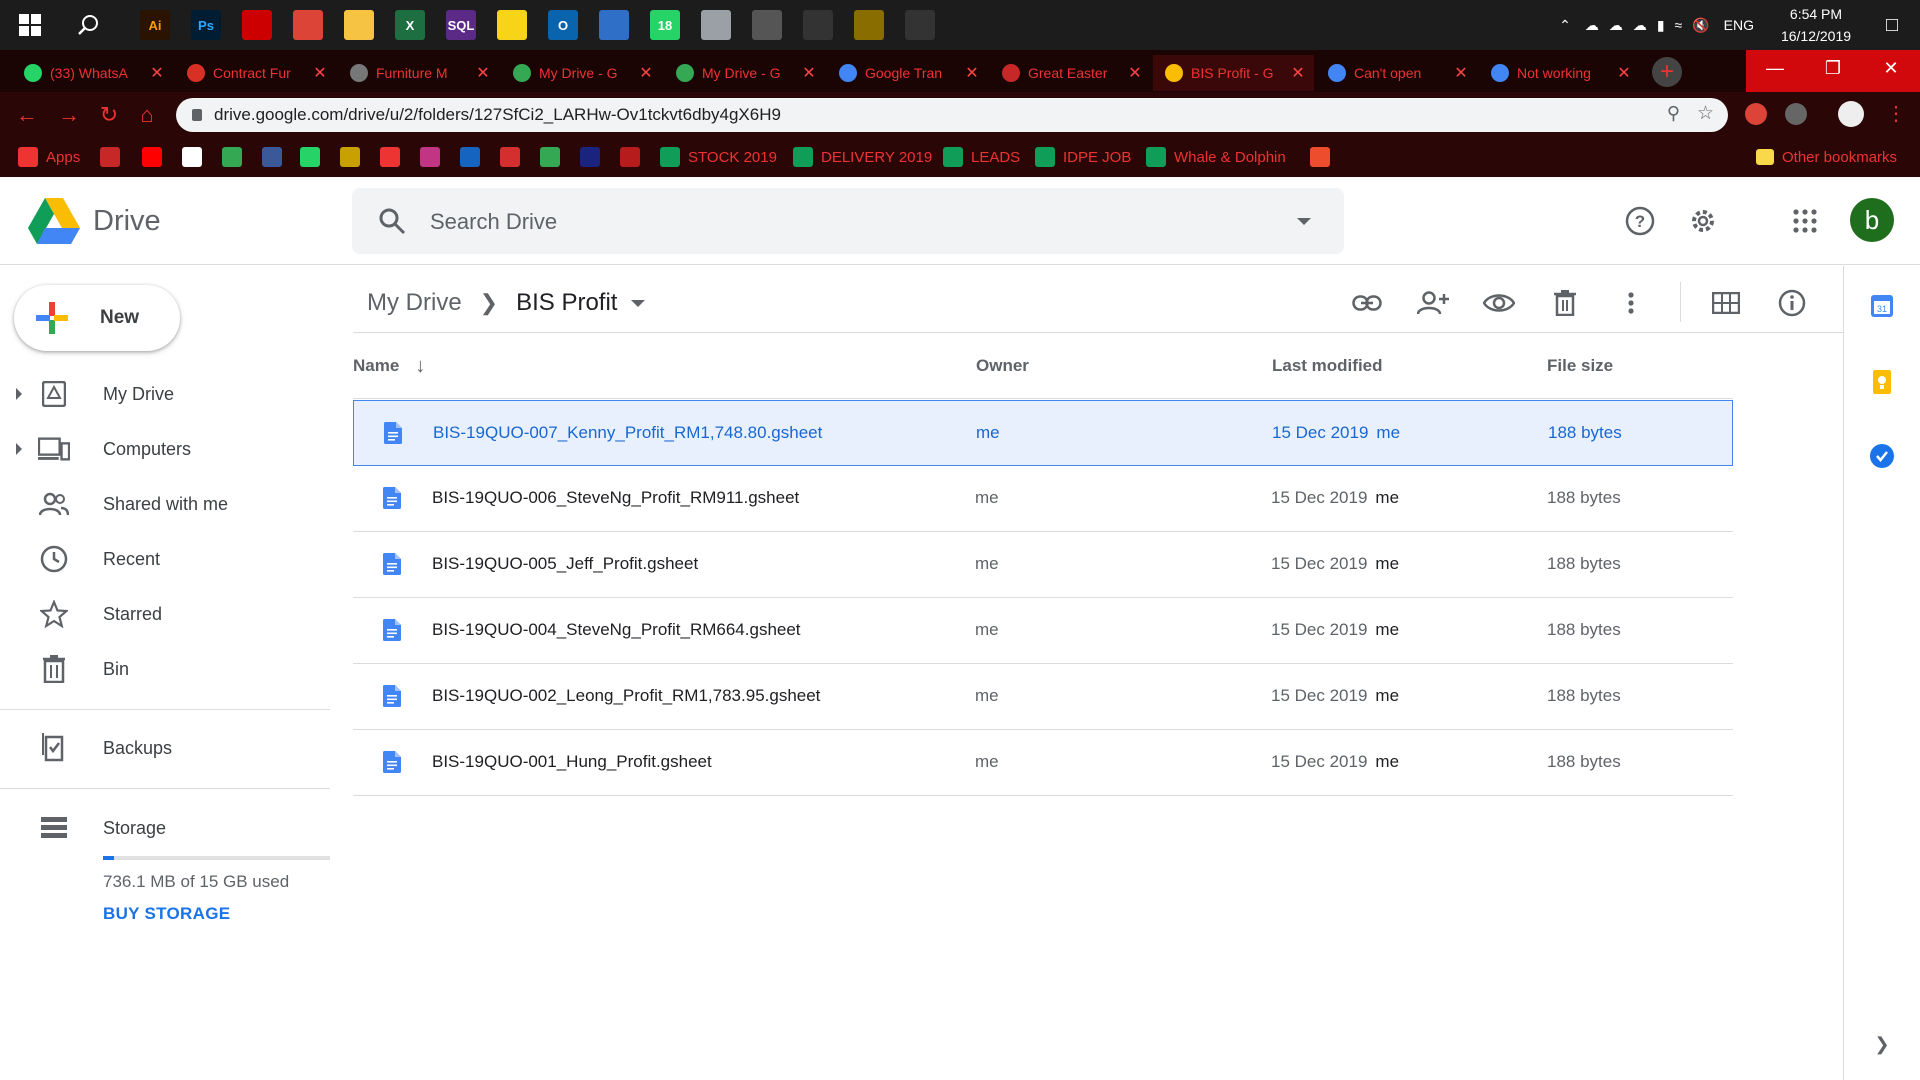 This screenshot has width=1920, height=1080. What do you see at coordinates (1667, 72) in the screenshot?
I see `new-tab-button: +` at bounding box center [1667, 72].